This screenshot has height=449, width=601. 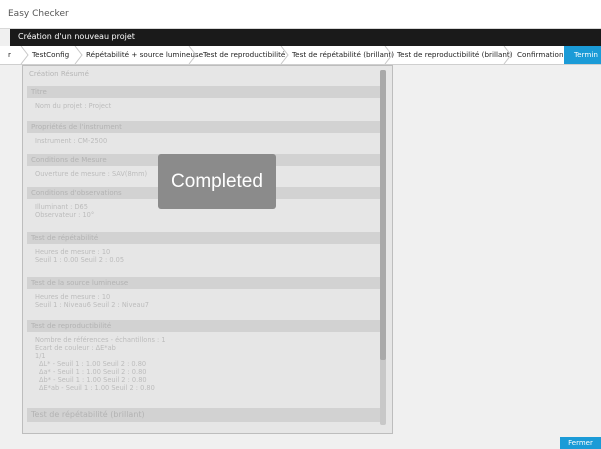 I want to click on step-prev-truncated: r, so click(x=9, y=55).